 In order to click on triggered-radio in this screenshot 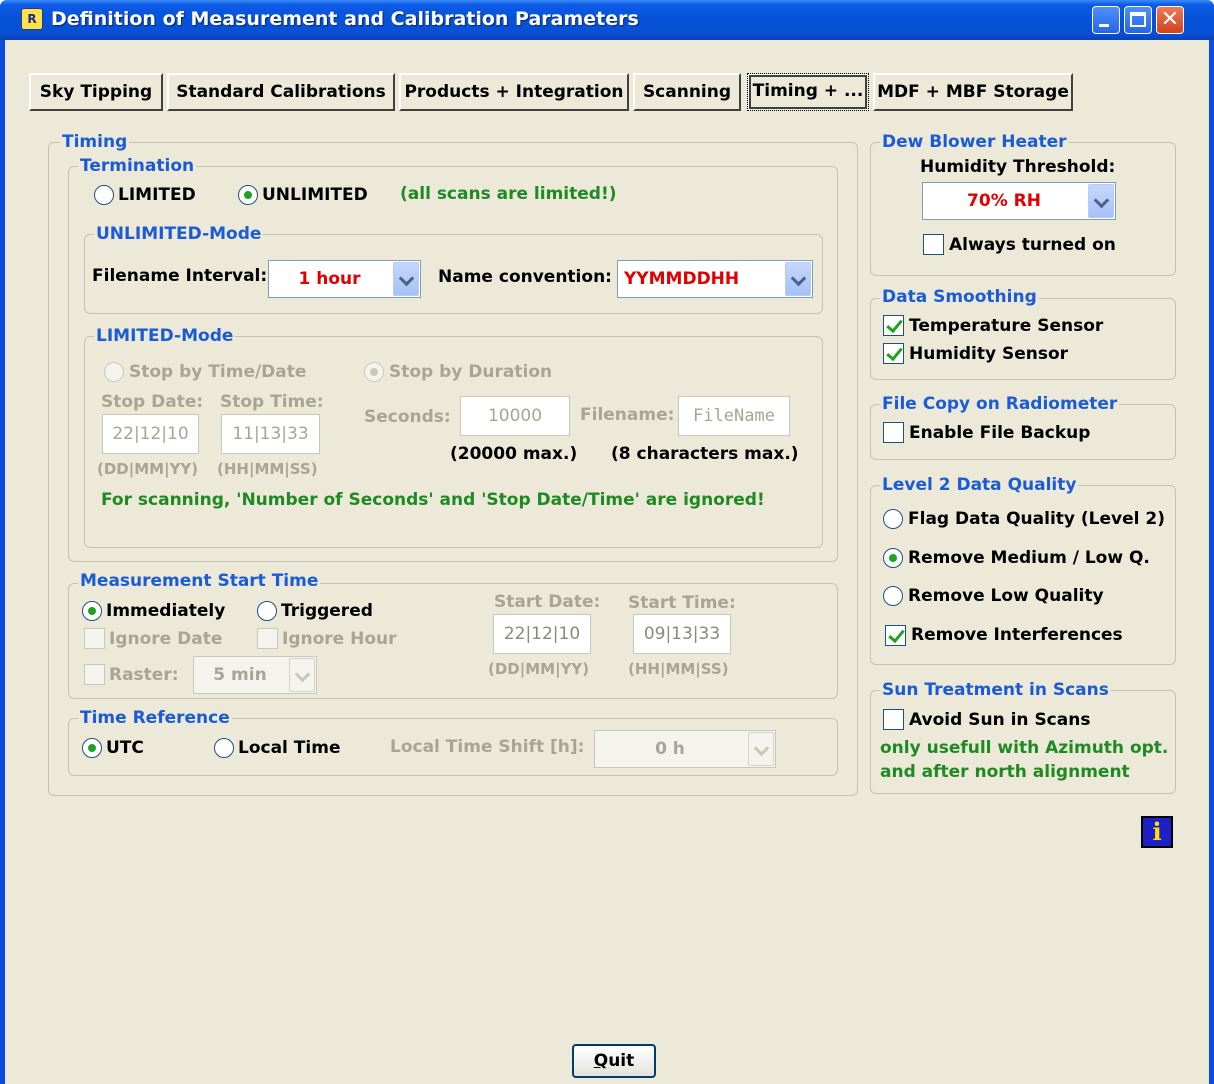, I will do `click(267, 611)`.